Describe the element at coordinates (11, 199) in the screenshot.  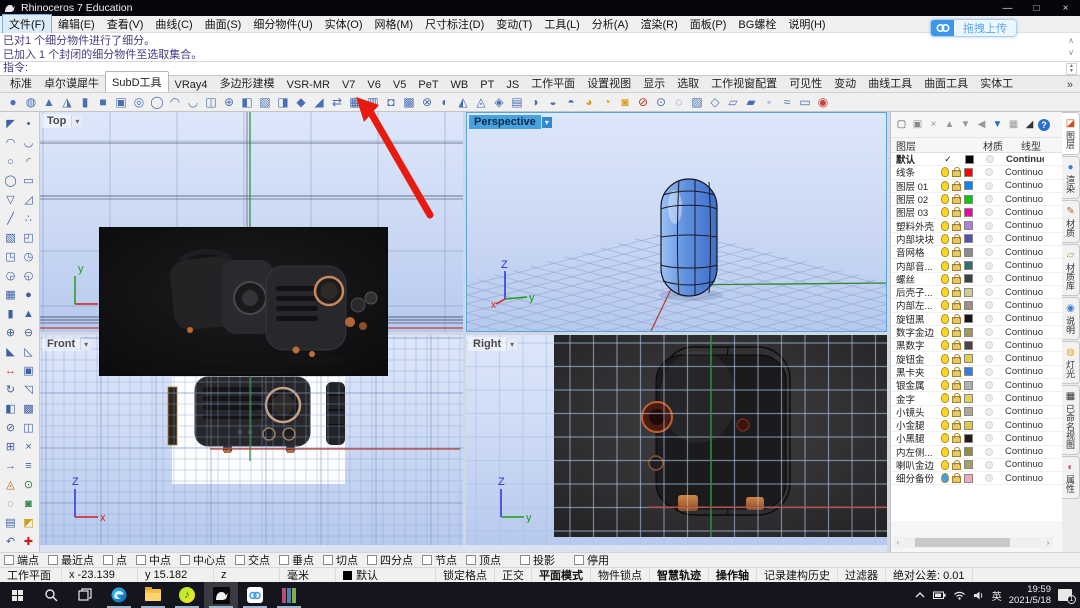
I see `polygon-icon: ▽` at that location.